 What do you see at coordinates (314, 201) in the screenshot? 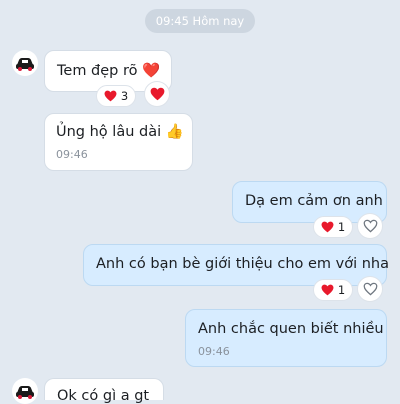
I see `message-text: Dạ em cảm ơn anh` at bounding box center [314, 201].